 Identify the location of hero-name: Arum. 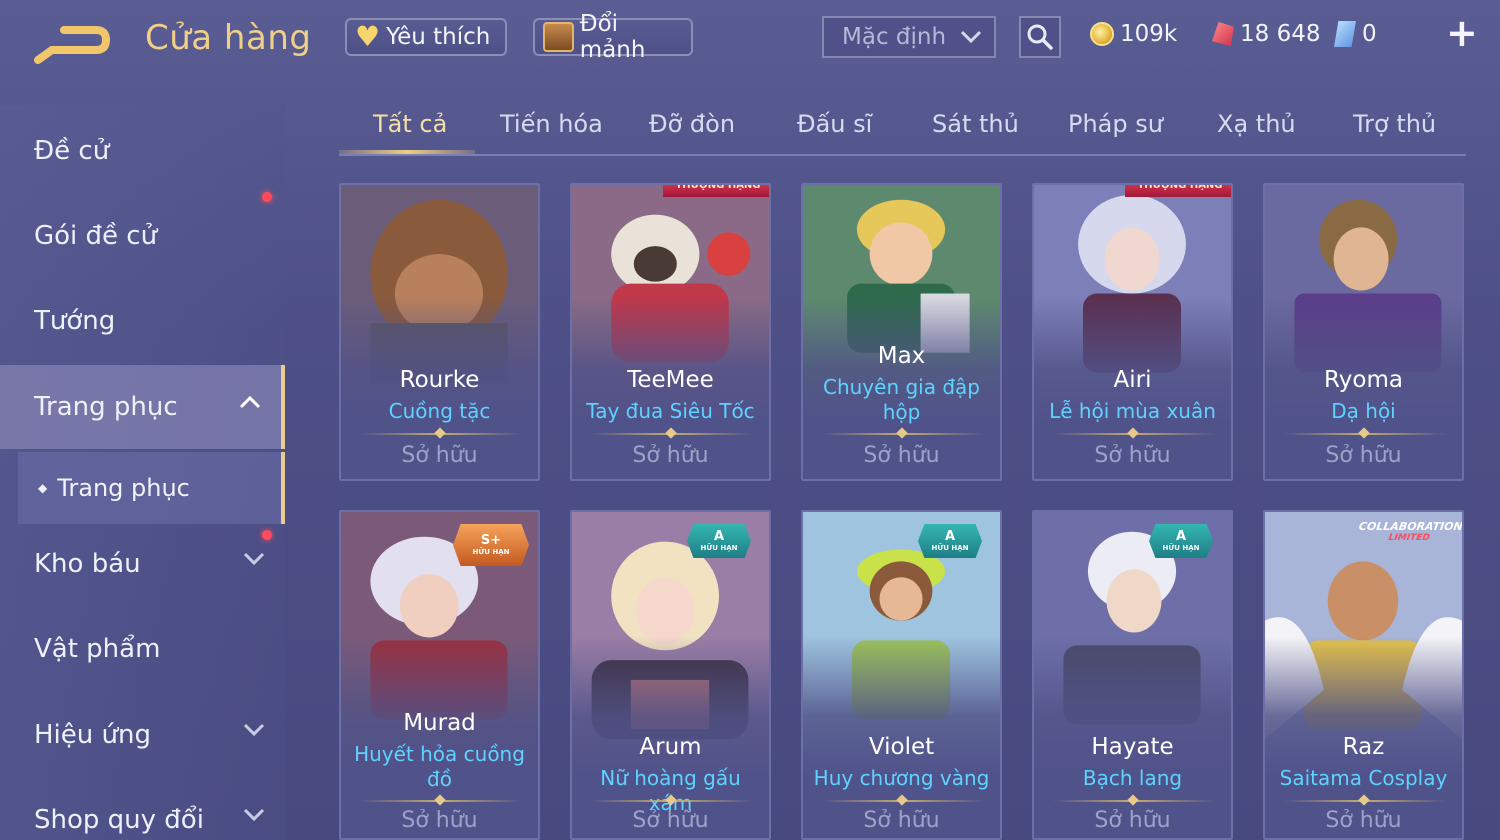
(670, 747).